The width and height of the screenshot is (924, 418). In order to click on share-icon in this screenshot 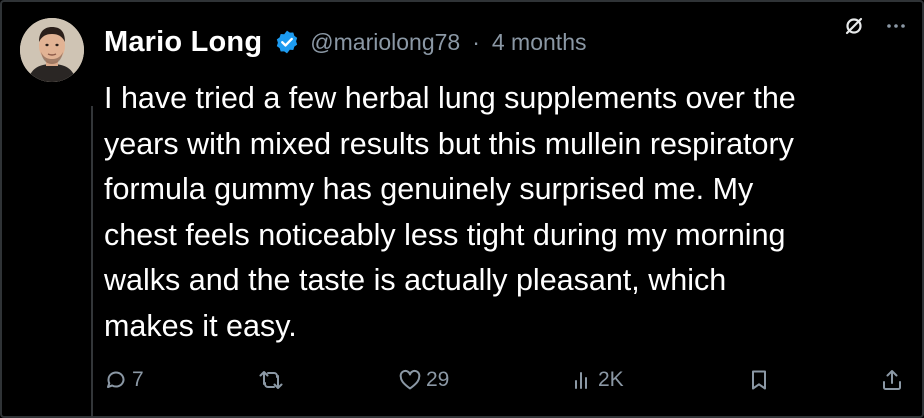, I will do `click(892, 380)`.